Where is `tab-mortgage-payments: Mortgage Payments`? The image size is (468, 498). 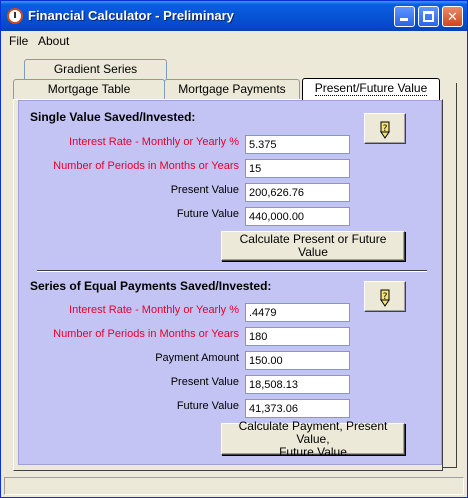
tab-mortgage-payments: Mortgage Payments is located at coordinates (232, 89).